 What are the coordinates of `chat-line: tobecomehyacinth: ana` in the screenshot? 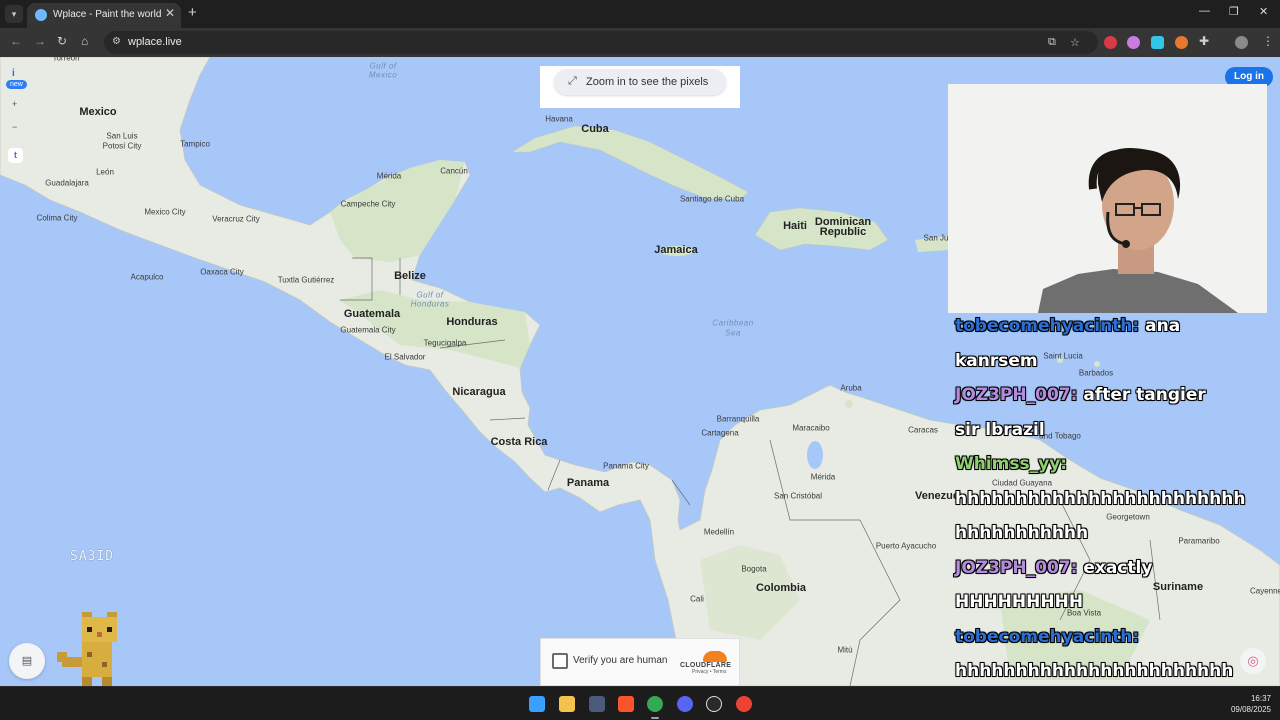 It's located at (1105, 326).